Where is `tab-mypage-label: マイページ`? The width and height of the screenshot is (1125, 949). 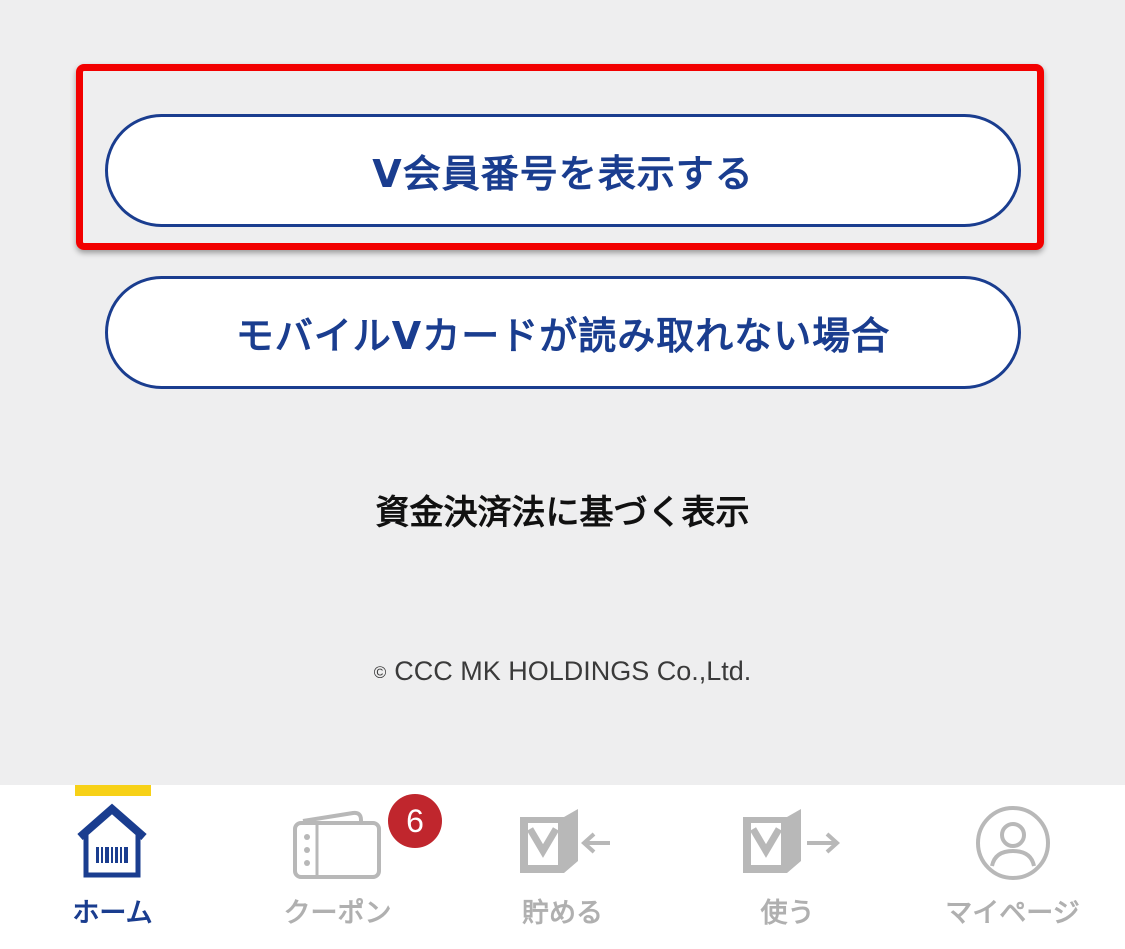
tab-mypage-label: マイページ is located at coordinates (1012, 913).